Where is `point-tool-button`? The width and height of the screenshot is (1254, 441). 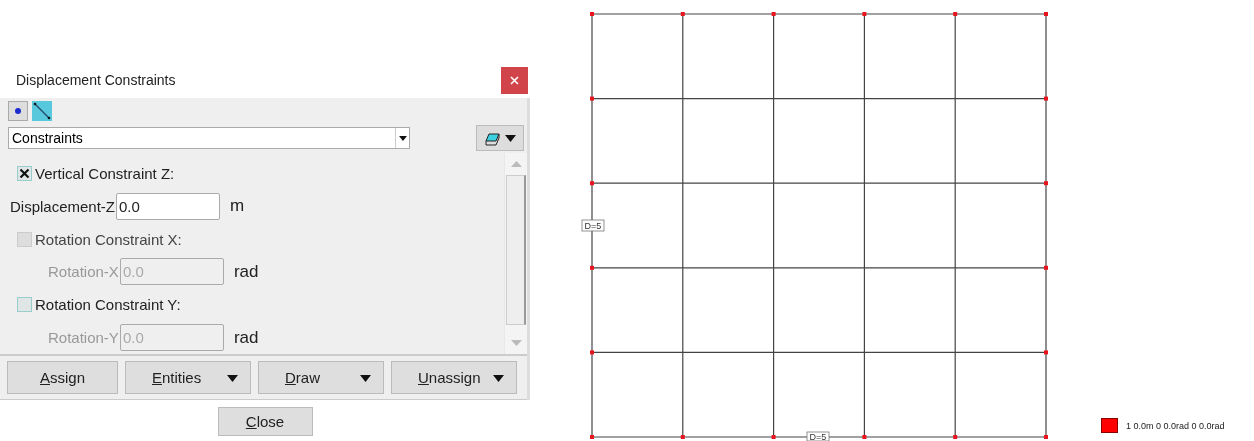
point-tool-button is located at coordinates (18, 111).